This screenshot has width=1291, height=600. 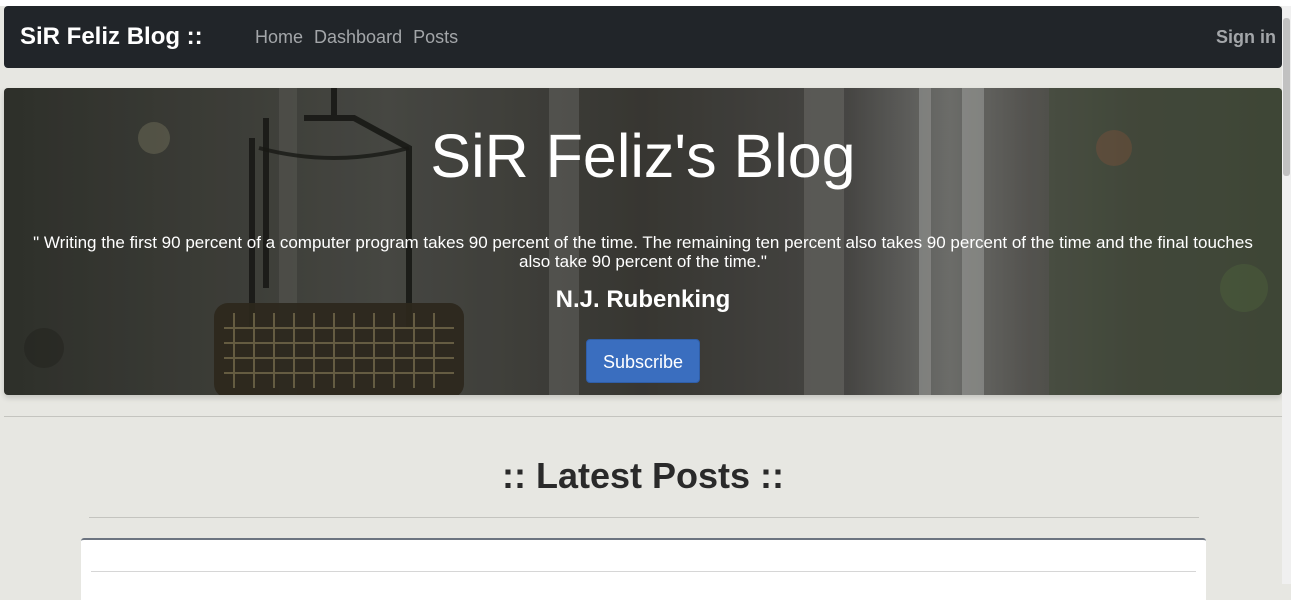 What do you see at coordinates (1286, 295) in the screenshot?
I see `page-scrollbar` at bounding box center [1286, 295].